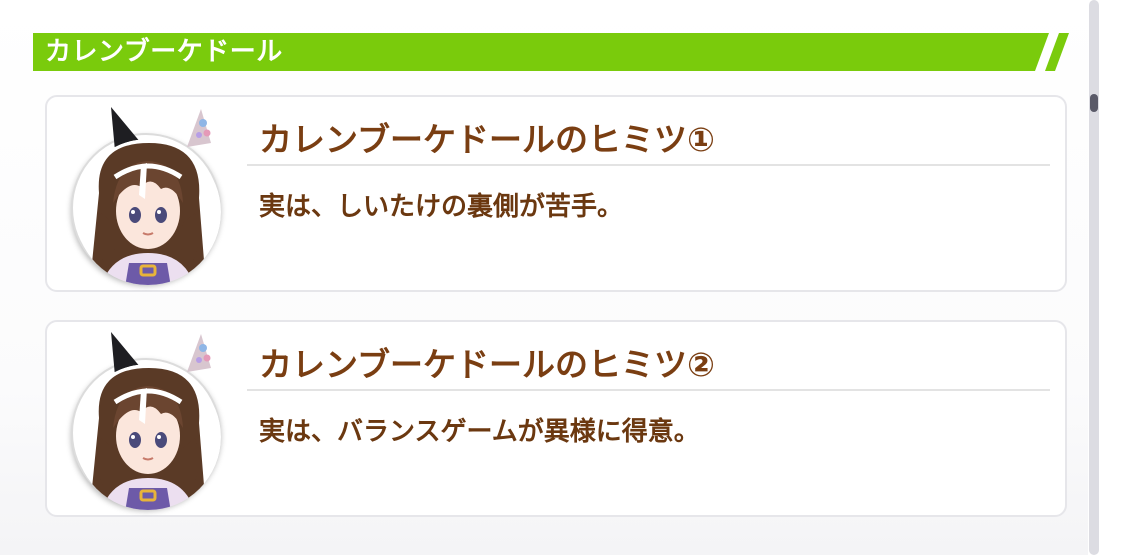 The image size is (1125, 555). What do you see at coordinates (1094, 103) in the screenshot?
I see `scrollbar-thumb` at bounding box center [1094, 103].